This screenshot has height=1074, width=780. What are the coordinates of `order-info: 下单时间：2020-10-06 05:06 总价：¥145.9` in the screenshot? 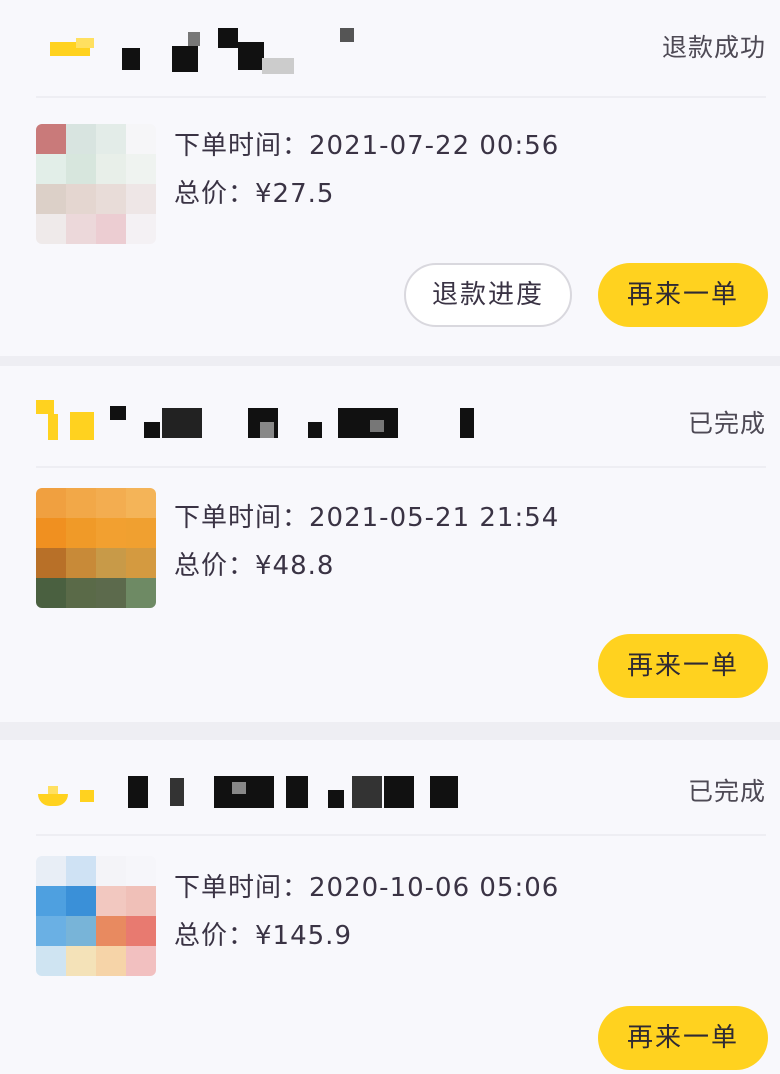 It's located at (366, 912).